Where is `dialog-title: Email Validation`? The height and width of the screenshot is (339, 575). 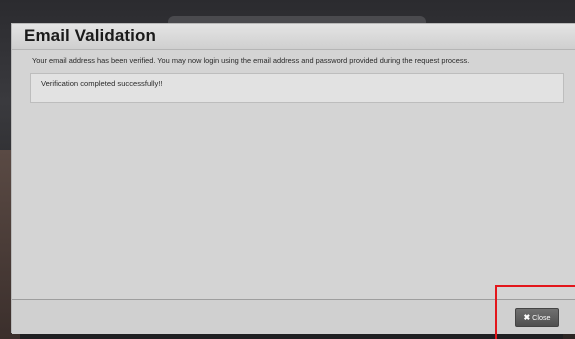
dialog-title: Email Validation is located at coordinates (90, 35).